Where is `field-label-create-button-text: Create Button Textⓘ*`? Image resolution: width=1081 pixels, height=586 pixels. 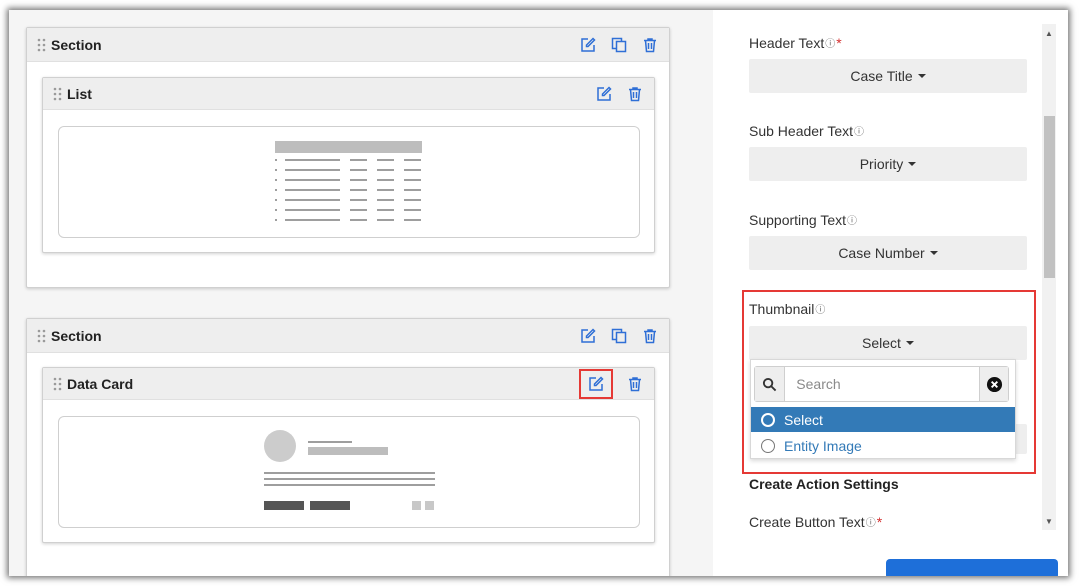 field-label-create-button-text: Create Button Textⓘ* is located at coordinates (816, 522).